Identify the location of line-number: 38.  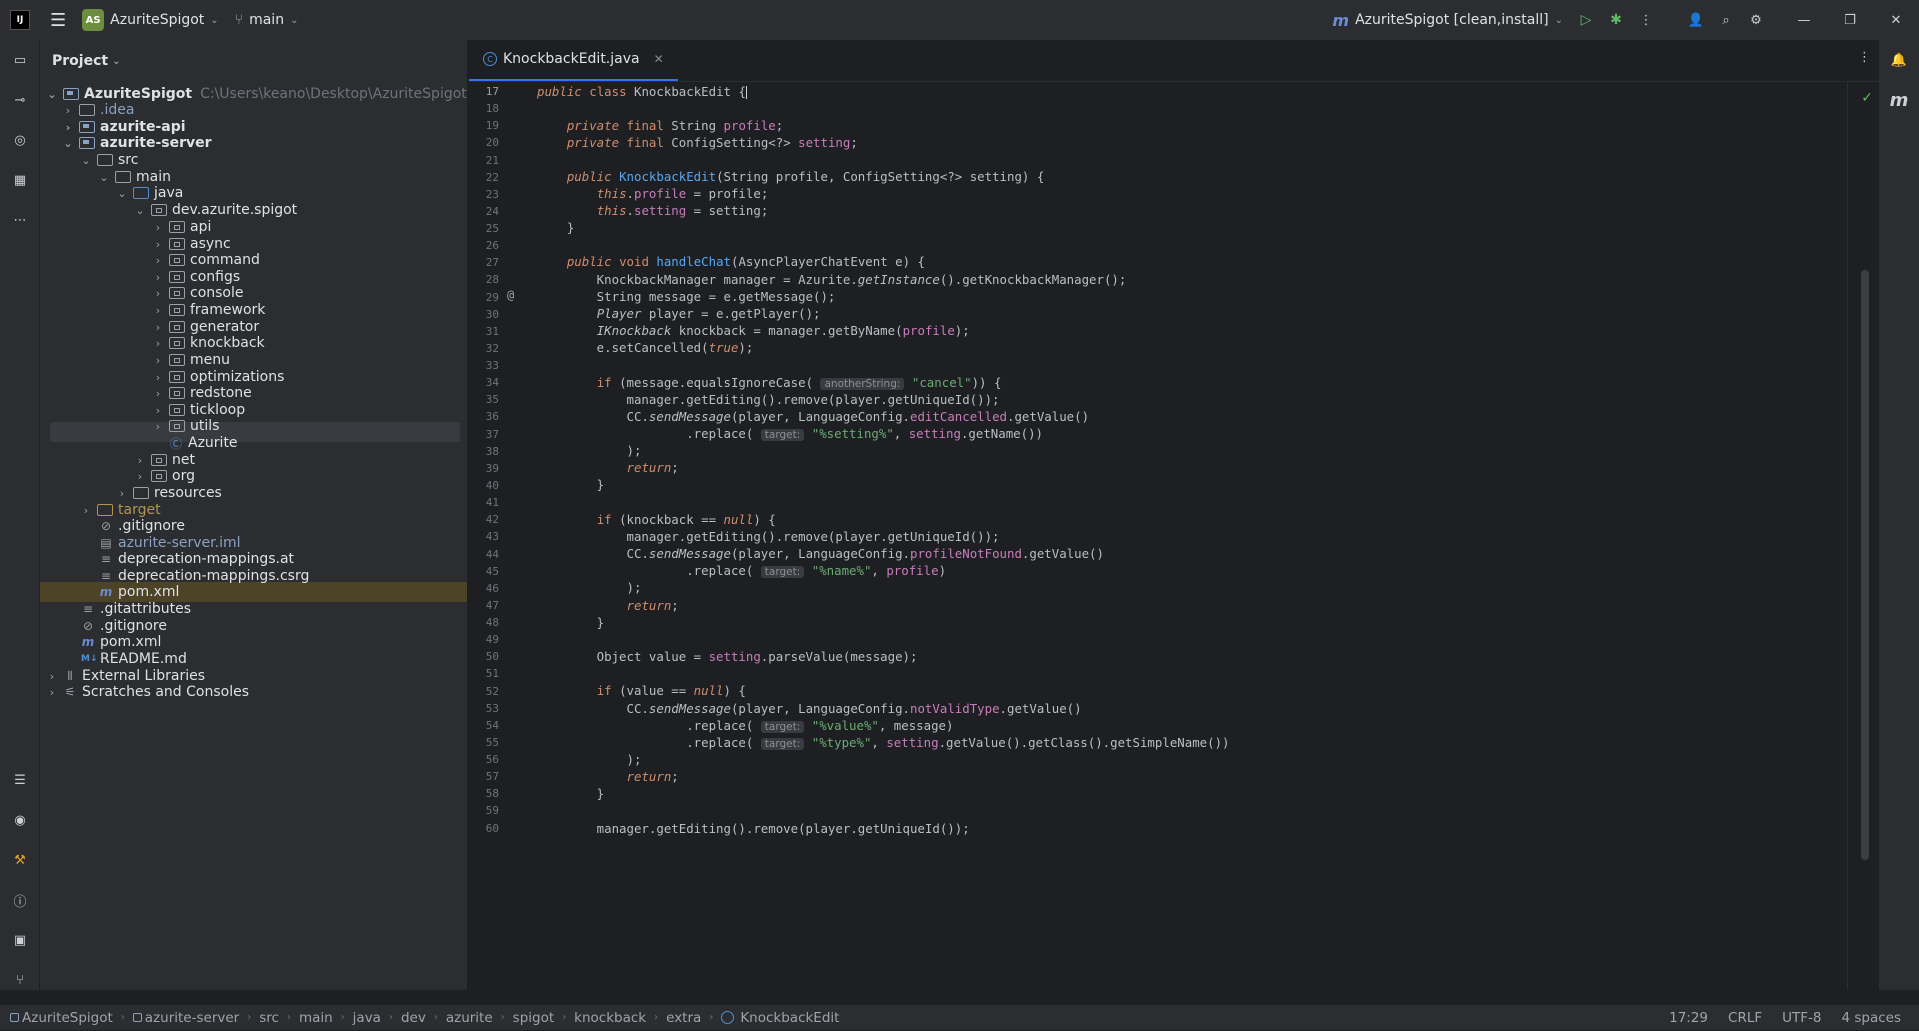
(484, 451).